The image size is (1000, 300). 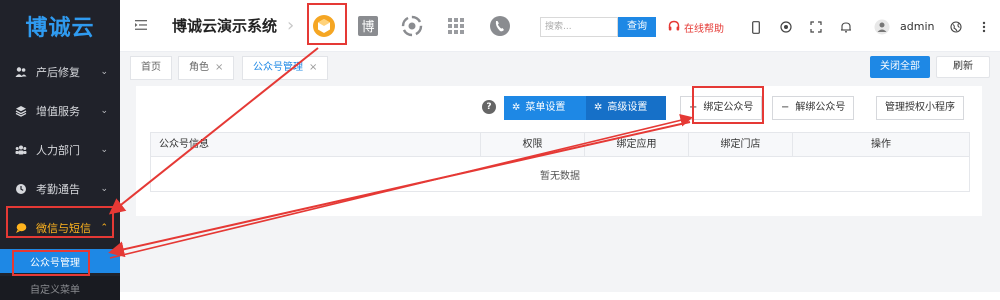 I want to click on bell-icon, so click(x=846, y=27).